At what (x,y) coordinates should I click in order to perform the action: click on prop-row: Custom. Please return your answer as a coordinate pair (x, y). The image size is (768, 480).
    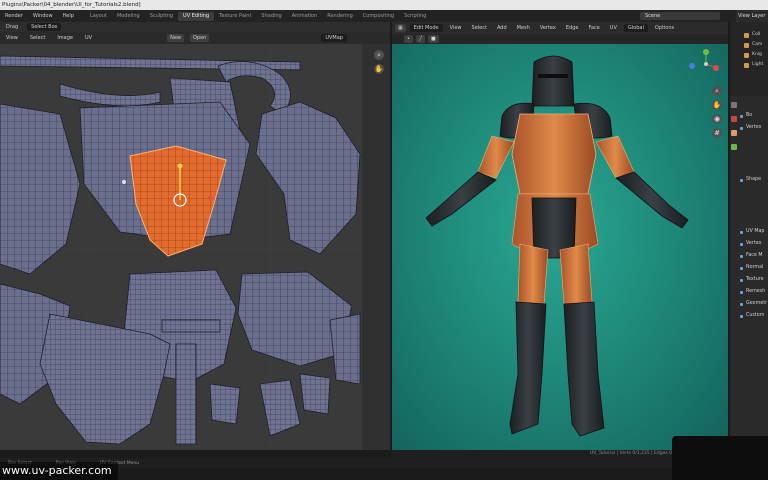
    Looking at the image, I should click on (749, 316).